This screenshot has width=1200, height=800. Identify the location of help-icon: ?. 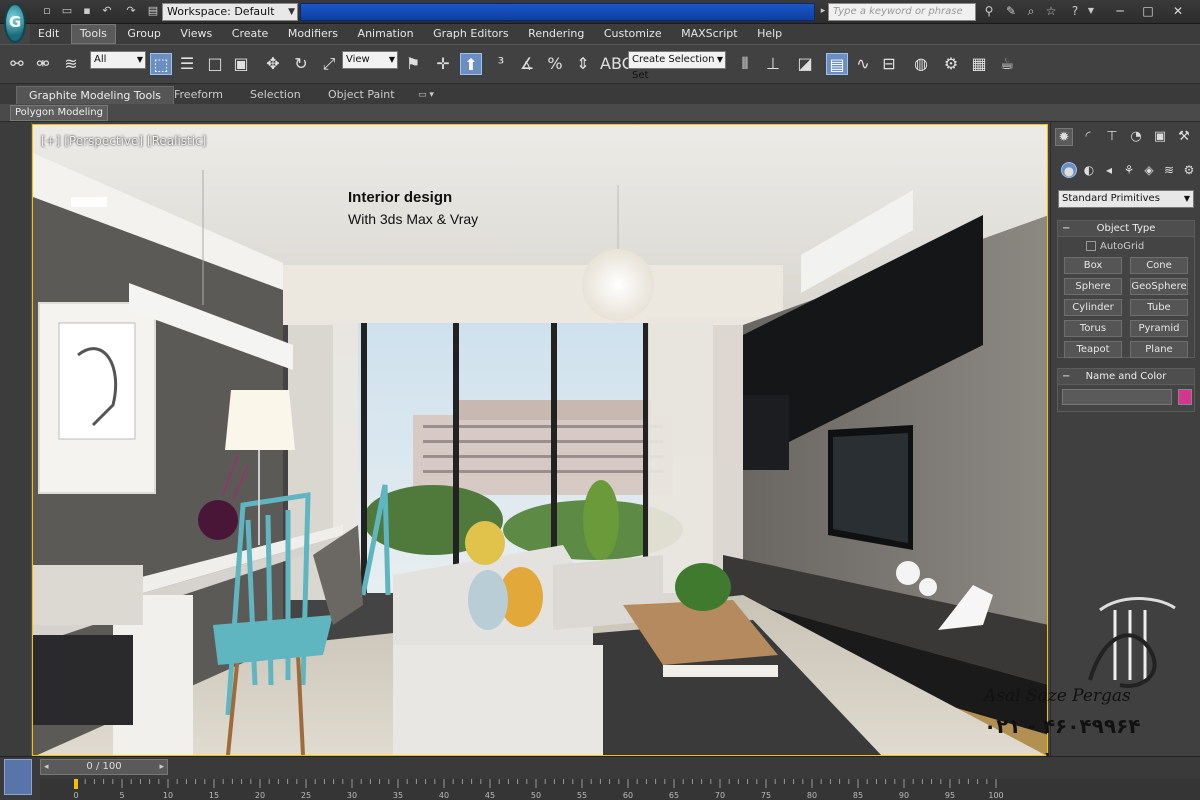
(1075, 11).